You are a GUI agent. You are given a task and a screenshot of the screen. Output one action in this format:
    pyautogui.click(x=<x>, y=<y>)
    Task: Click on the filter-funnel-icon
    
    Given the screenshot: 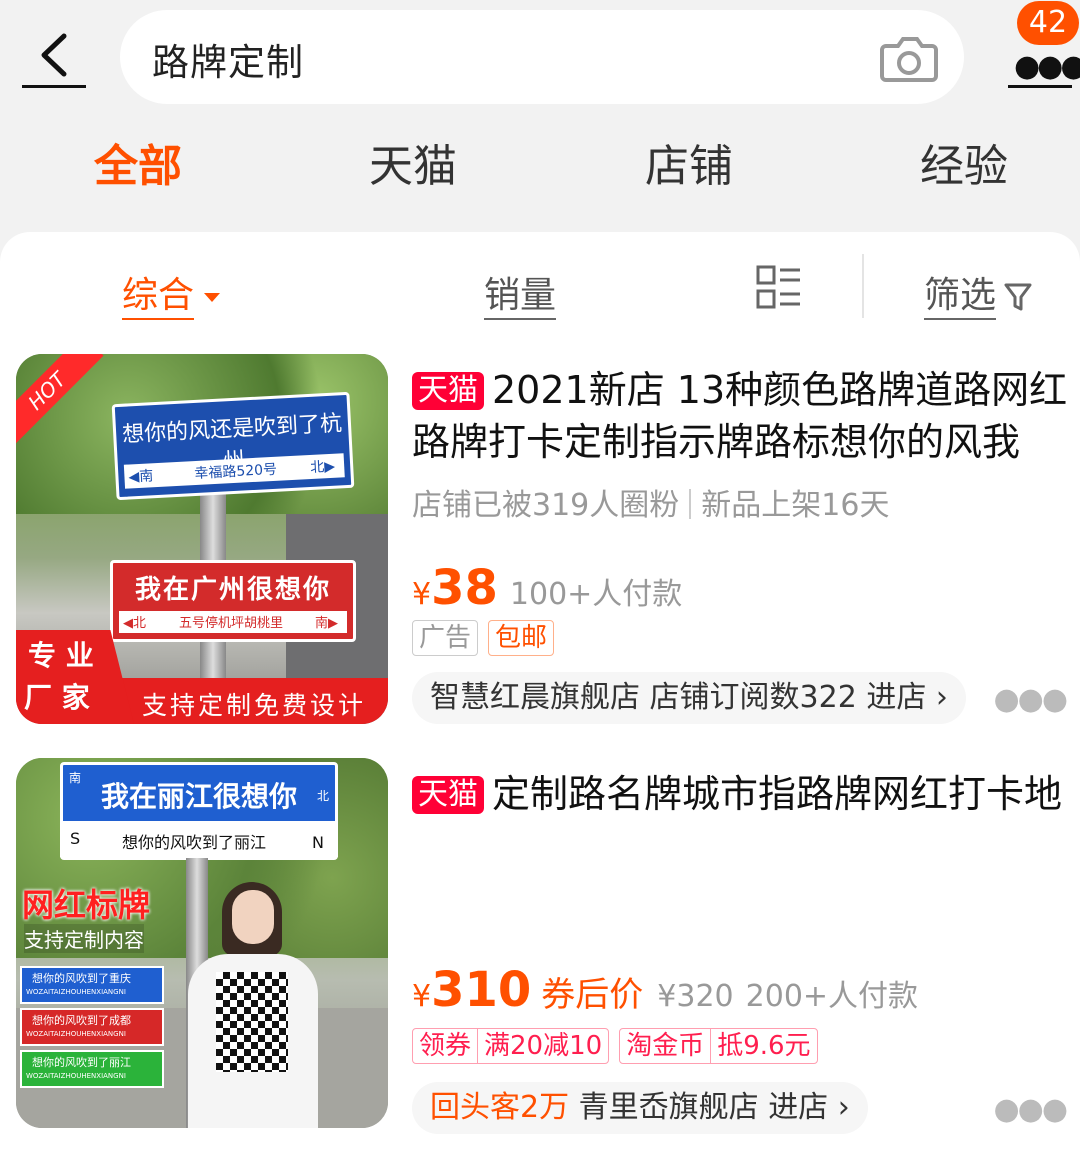 What is the action you would take?
    pyautogui.click(x=1018, y=297)
    